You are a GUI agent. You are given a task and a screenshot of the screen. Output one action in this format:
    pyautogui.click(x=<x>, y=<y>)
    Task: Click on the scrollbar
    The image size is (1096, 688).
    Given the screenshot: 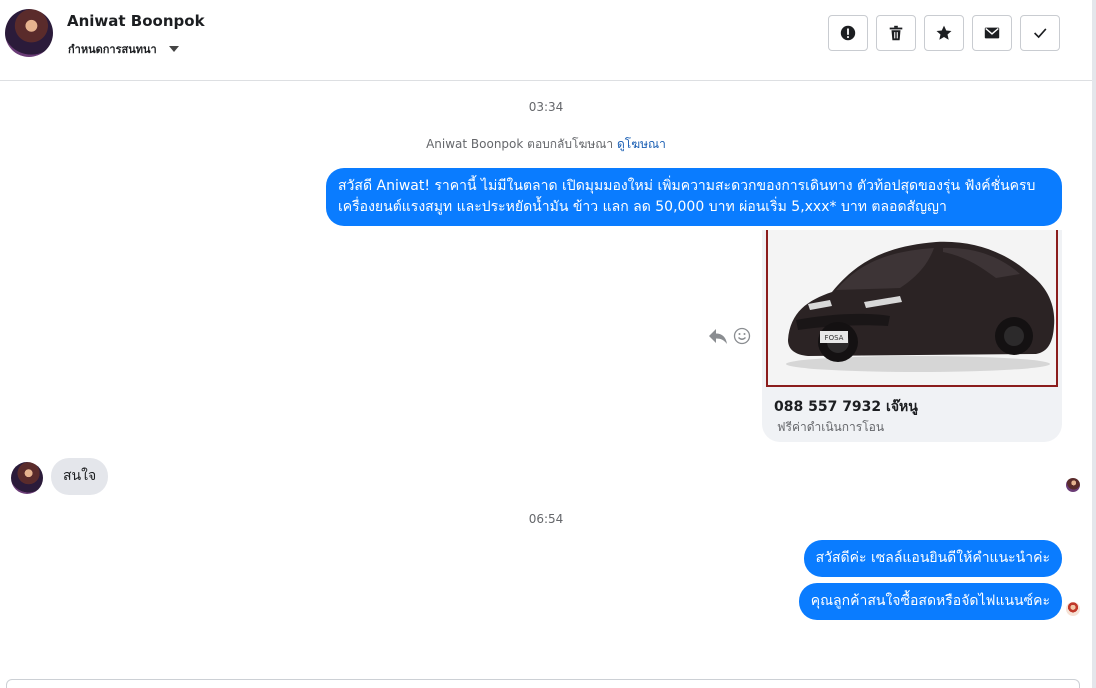 What is the action you would take?
    pyautogui.click(x=1094, y=344)
    